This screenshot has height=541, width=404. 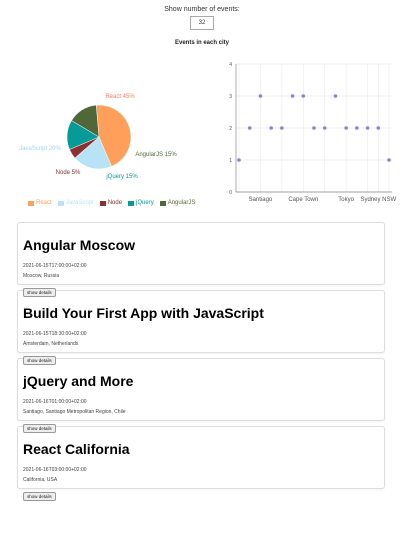 What do you see at coordinates (378, 200) in the screenshot?
I see `x-tick-label: Sydney NSW` at bounding box center [378, 200].